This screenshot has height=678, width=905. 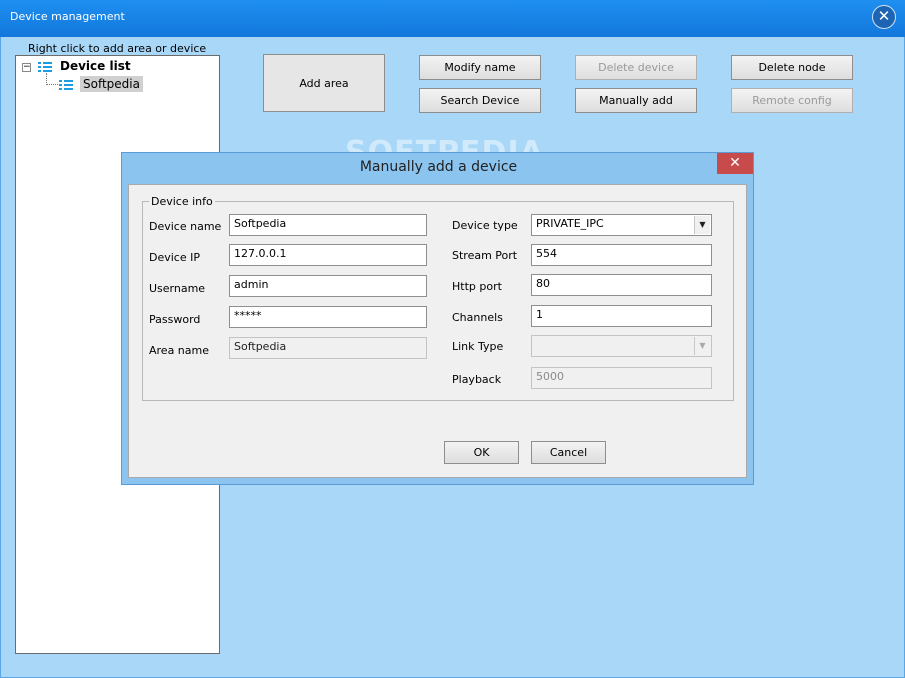 What do you see at coordinates (328, 286) in the screenshot?
I see `username-field: admin` at bounding box center [328, 286].